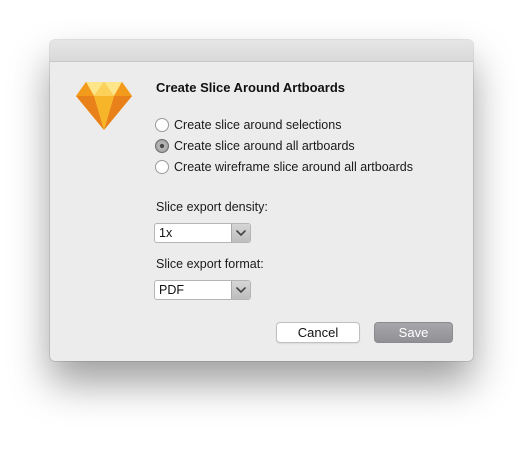  I want to click on density-value: 1x, so click(166, 233).